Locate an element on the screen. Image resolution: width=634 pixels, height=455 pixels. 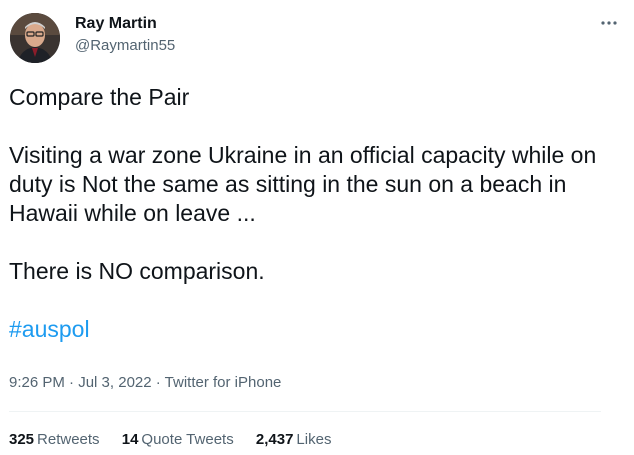
likes-count: 2,437 is located at coordinates (274, 439).